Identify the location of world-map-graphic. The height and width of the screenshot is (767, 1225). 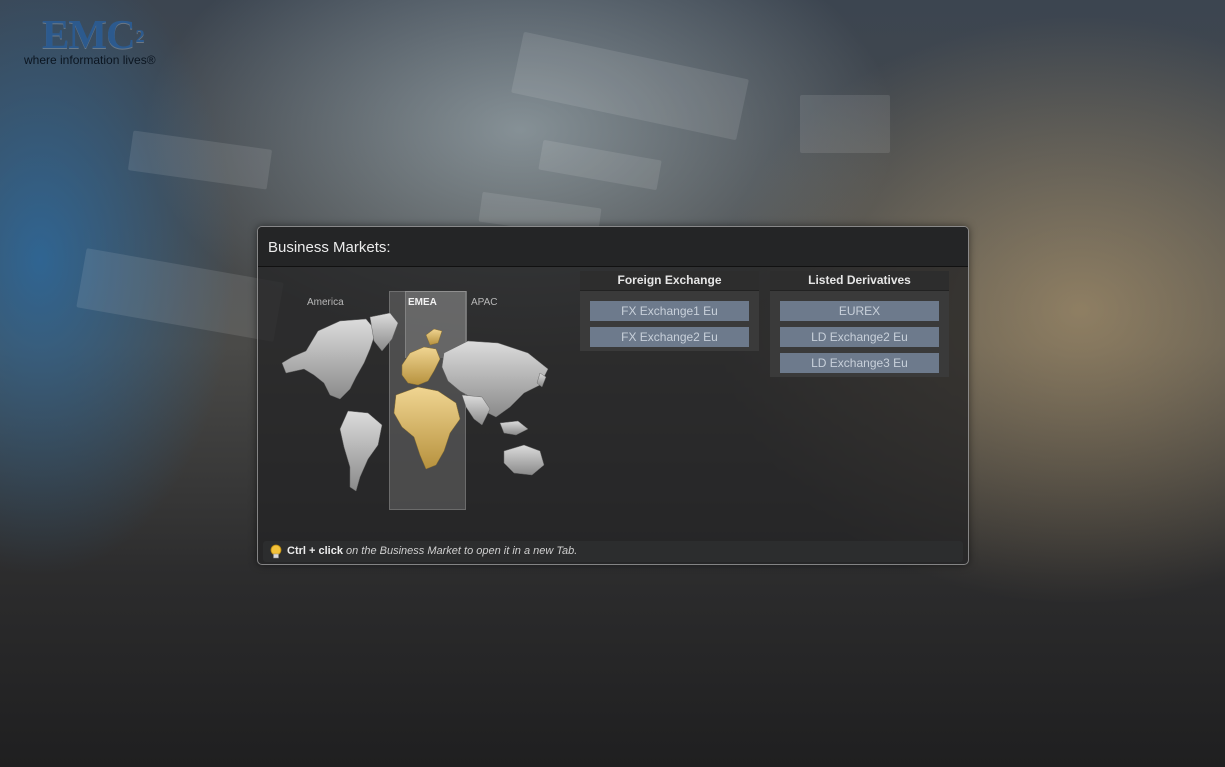
(415, 402).